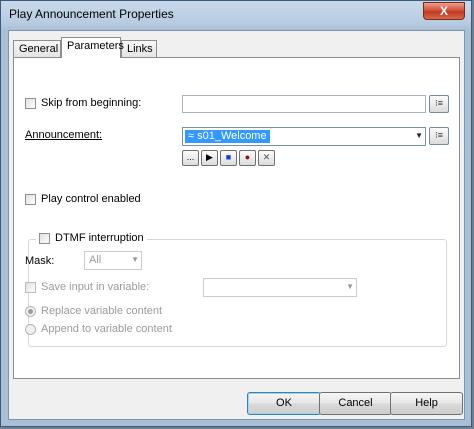 The width and height of the screenshot is (474, 429). I want to click on stop-button: ■, so click(228, 158).